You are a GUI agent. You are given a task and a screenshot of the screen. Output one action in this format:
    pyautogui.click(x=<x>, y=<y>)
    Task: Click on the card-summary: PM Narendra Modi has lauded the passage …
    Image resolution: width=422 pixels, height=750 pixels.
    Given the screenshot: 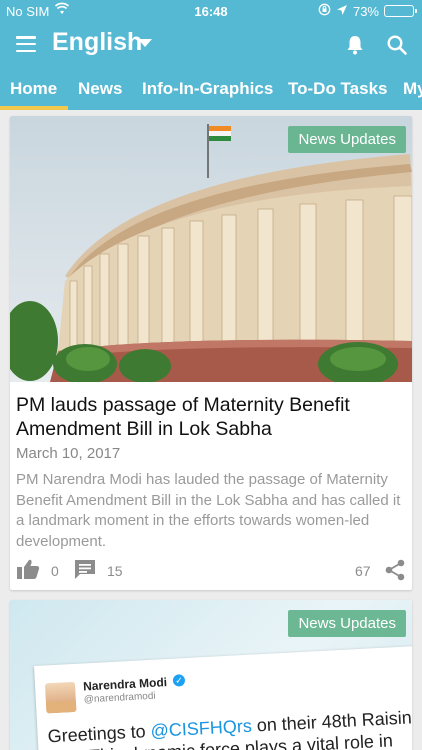 What is the action you would take?
    pyautogui.click(x=208, y=510)
    